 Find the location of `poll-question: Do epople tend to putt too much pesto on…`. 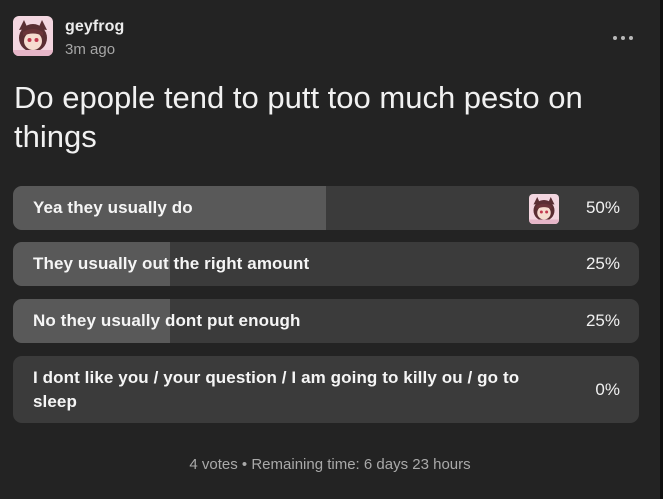

poll-question: Do epople tend to putt too much pesto on… is located at coordinates (298, 117).